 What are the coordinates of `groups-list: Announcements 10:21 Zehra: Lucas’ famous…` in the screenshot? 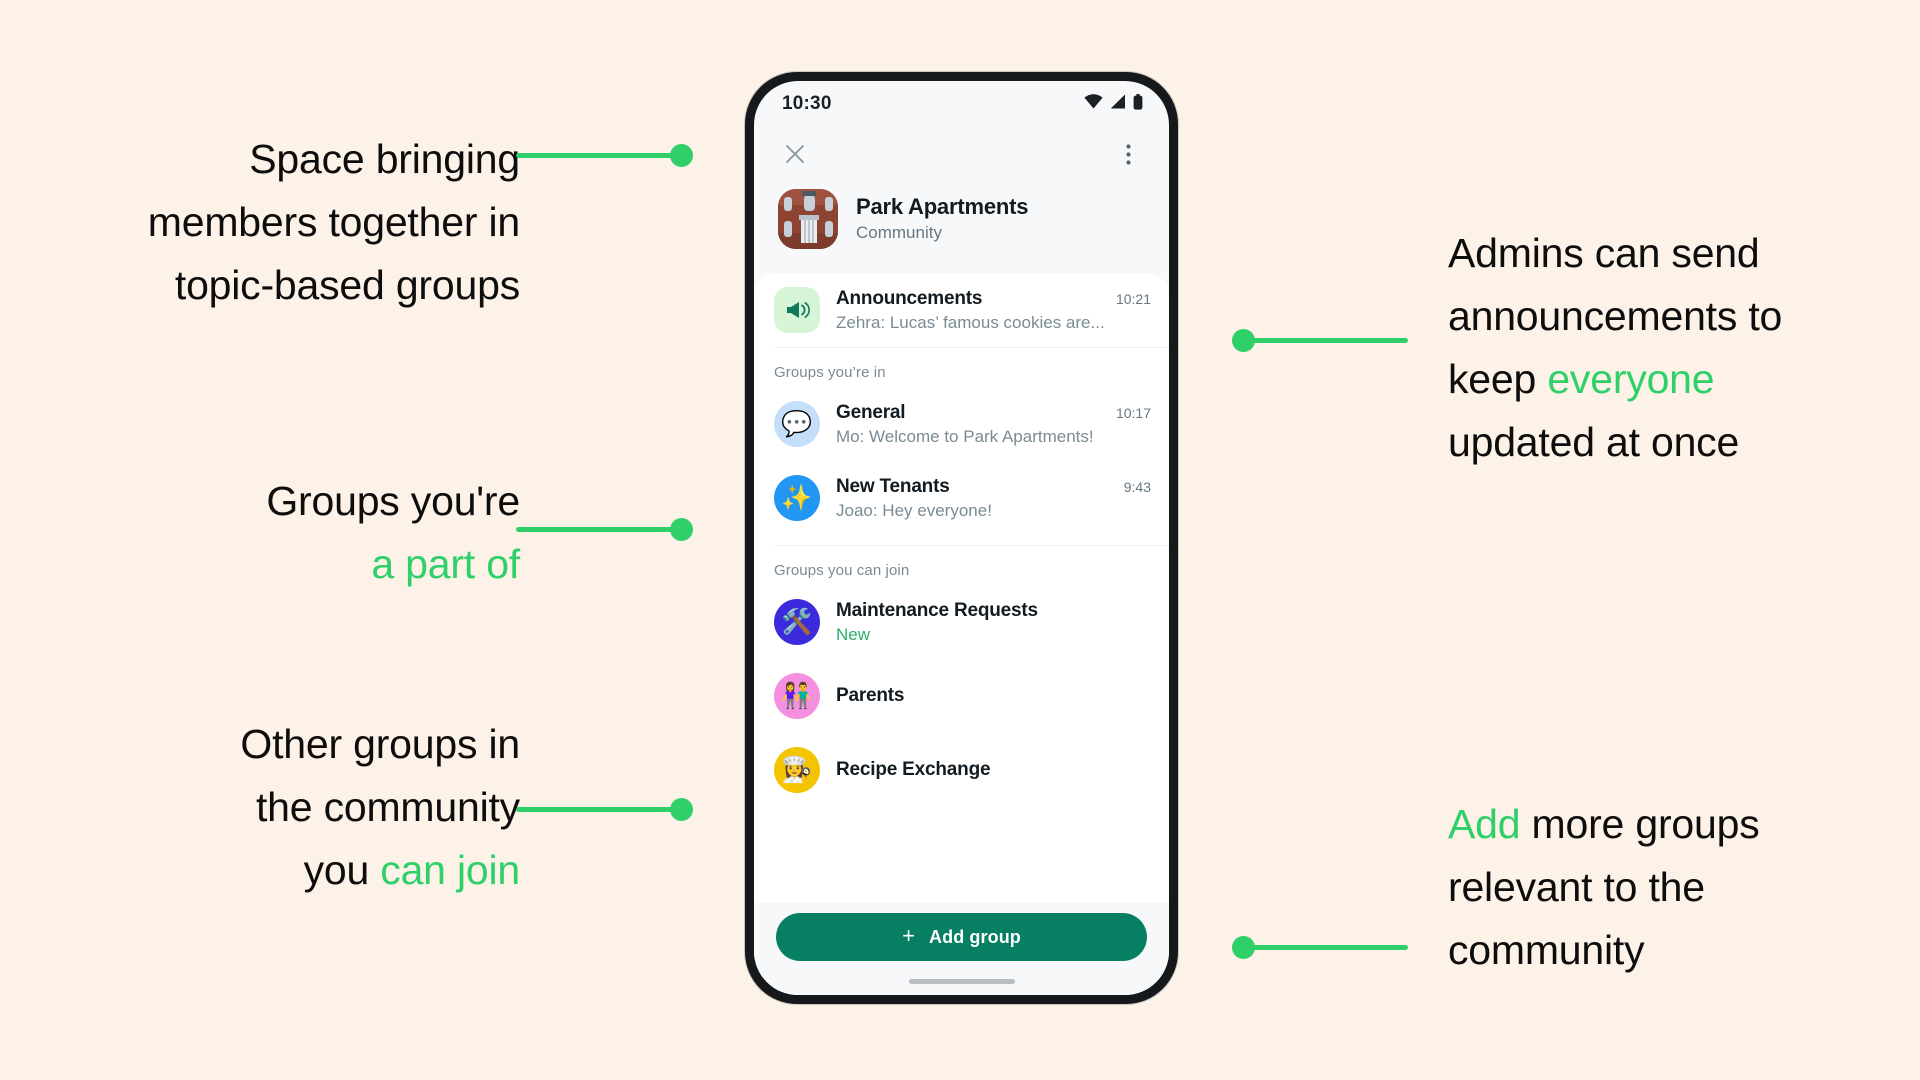 It's located at (961, 588).